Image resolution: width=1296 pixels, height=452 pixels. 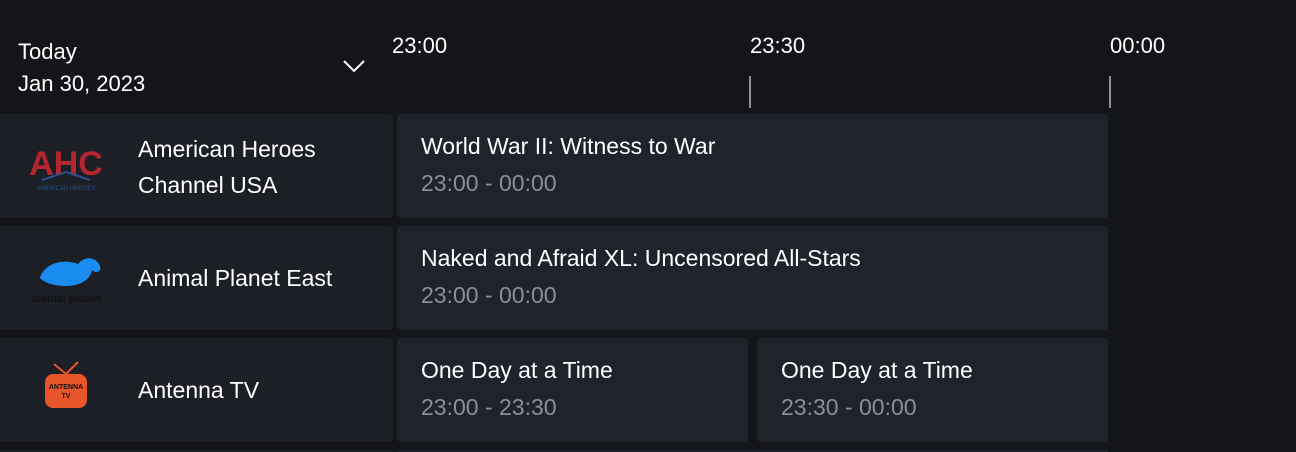 What do you see at coordinates (227, 149) in the screenshot?
I see `channel-name: American Heroes` at bounding box center [227, 149].